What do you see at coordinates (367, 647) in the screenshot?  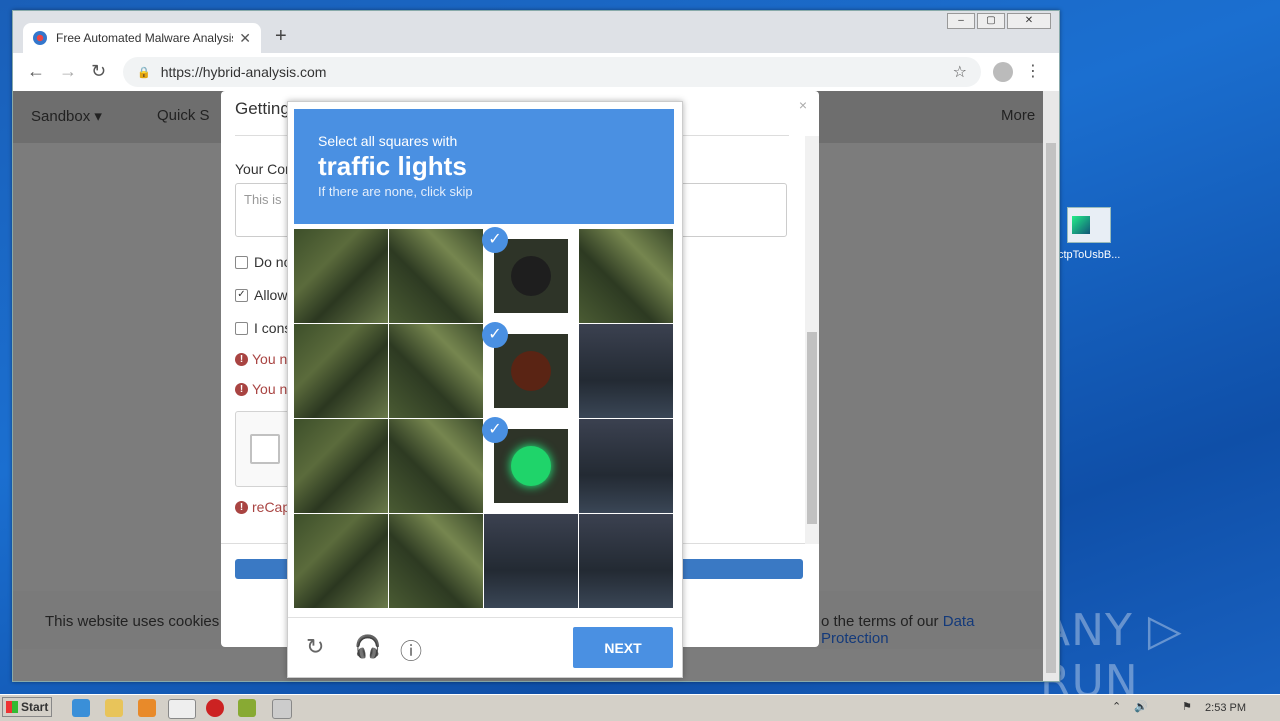 I see `audio-challenge-icon: 🎧` at bounding box center [367, 647].